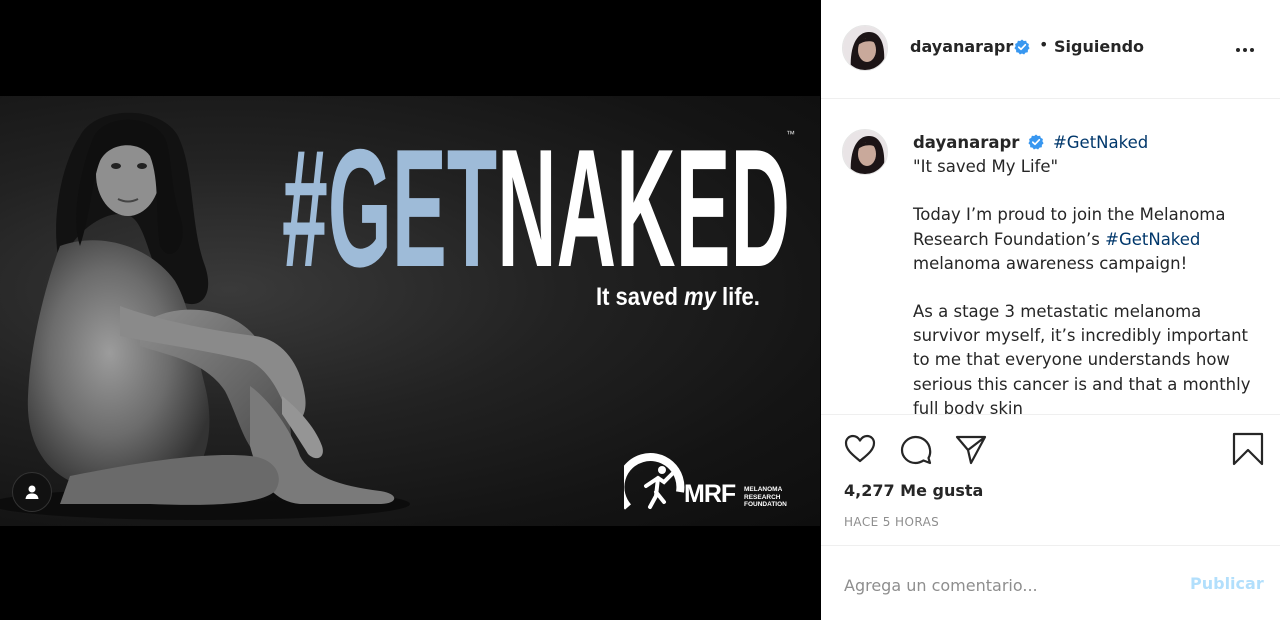 The width and height of the screenshot is (1280, 620). Describe the element at coordinates (1227, 583) in the screenshot. I see `publish-button: Publicar` at that location.